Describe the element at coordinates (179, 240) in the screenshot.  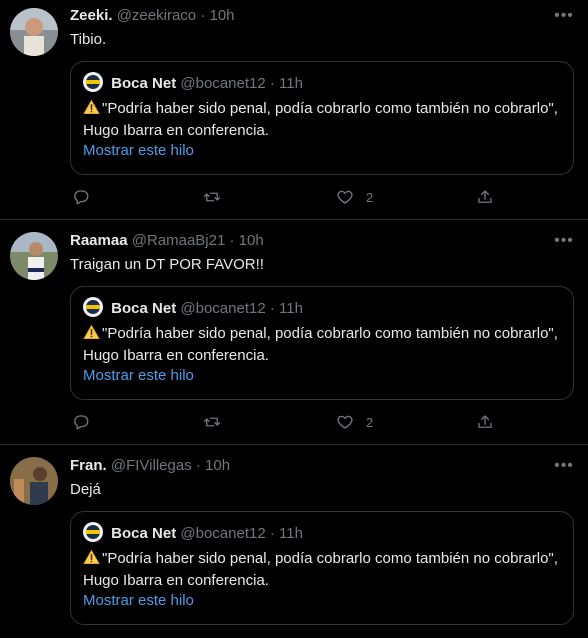
I see `handle: @RamaaBj21` at that location.